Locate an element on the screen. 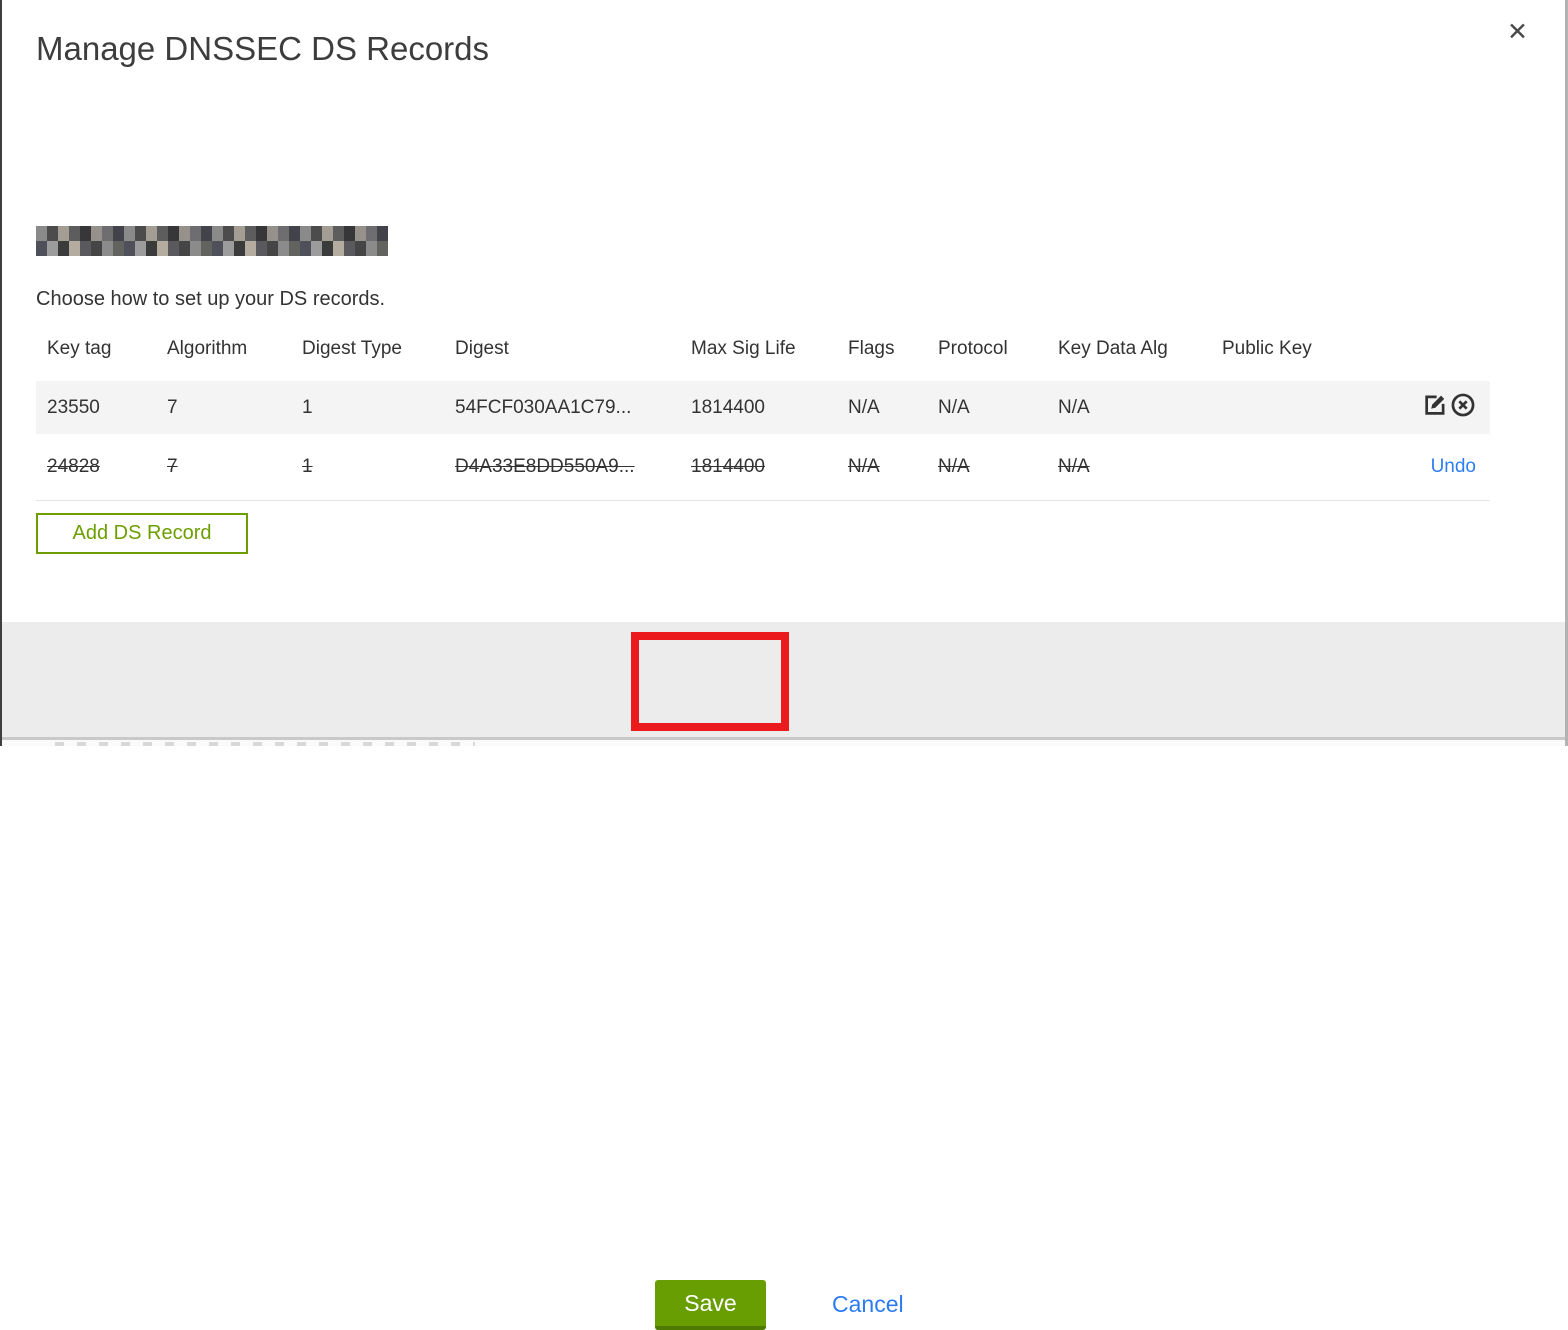  window-frame-left is located at coordinates (1, 373).